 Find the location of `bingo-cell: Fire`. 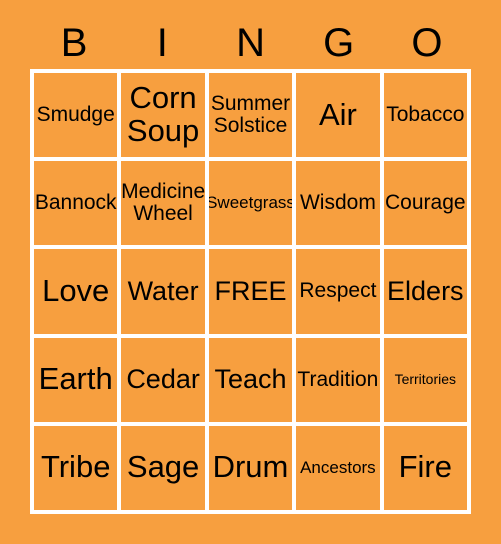

bingo-cell: Fire is located at coordinates (425, 467).